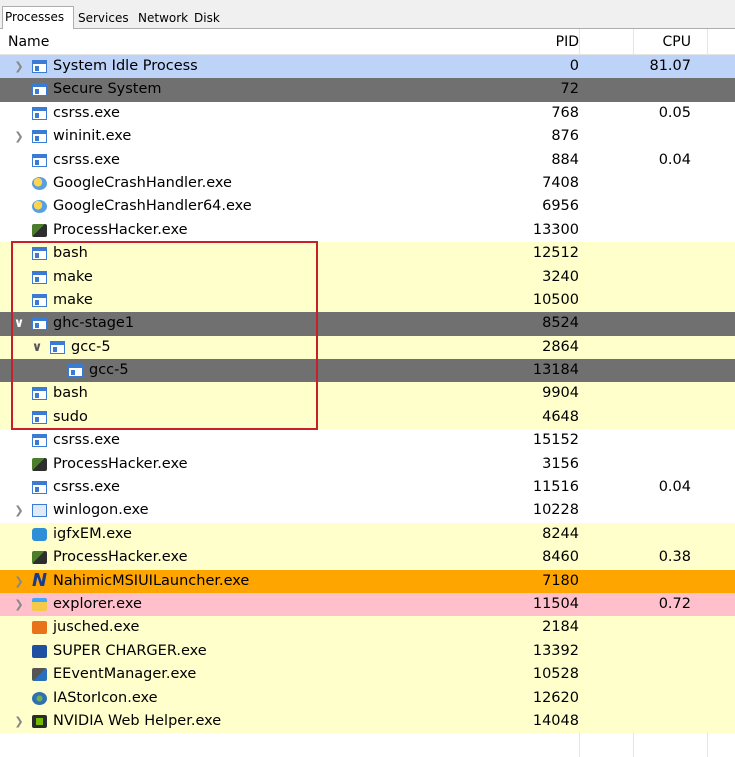  I want to click on winlogon-icon, so click(39, 511).